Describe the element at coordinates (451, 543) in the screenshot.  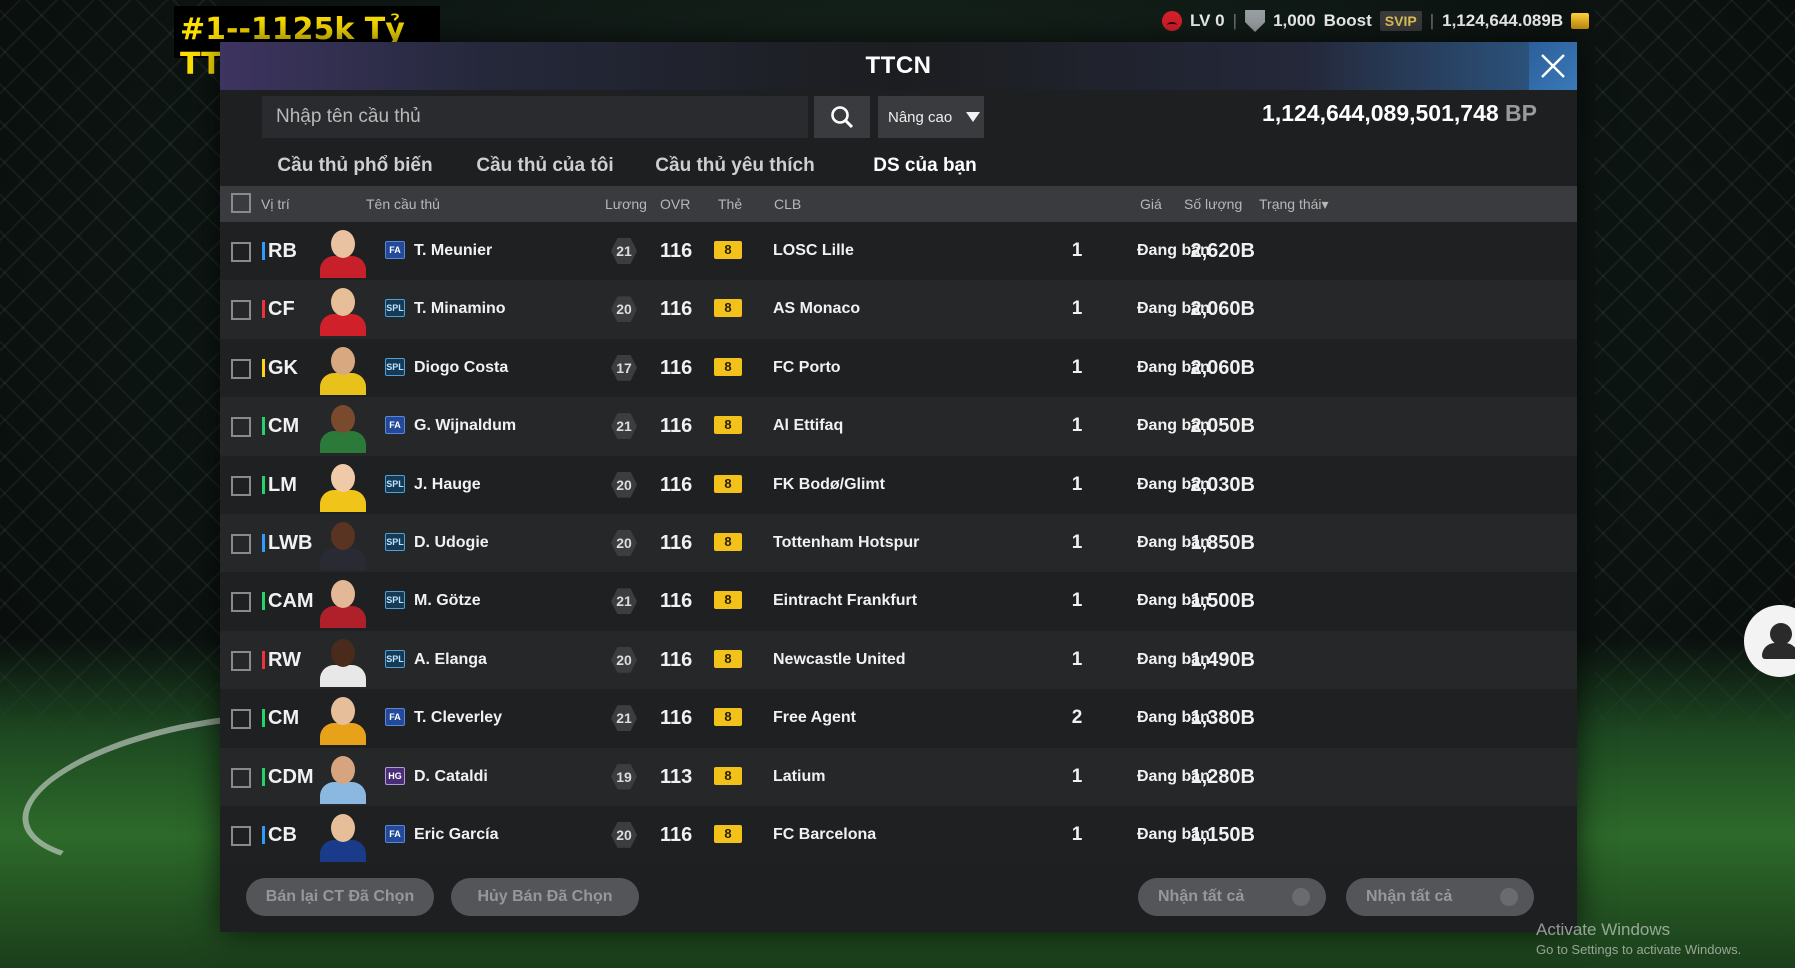
I see `player-name: D. Udogie` at that location.